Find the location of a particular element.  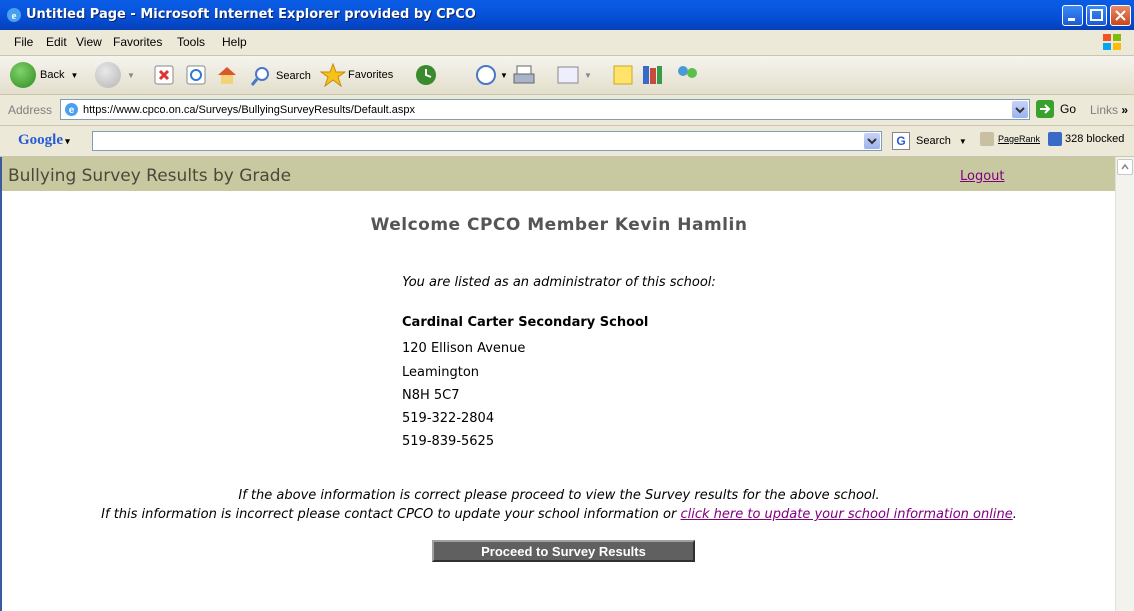

menu-help: Help is located at coordinates (234, 42).